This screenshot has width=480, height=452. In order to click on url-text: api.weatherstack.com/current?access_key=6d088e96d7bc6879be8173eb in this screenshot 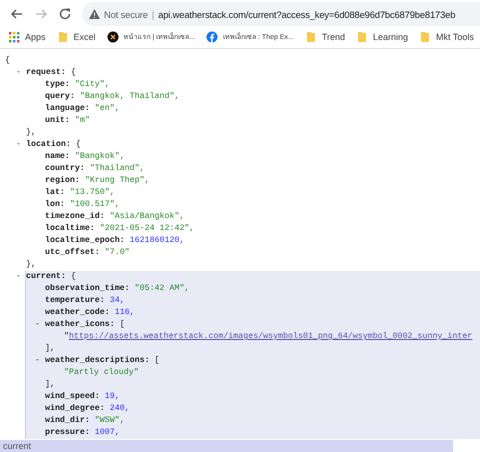, I will do `click(307, 14)`.